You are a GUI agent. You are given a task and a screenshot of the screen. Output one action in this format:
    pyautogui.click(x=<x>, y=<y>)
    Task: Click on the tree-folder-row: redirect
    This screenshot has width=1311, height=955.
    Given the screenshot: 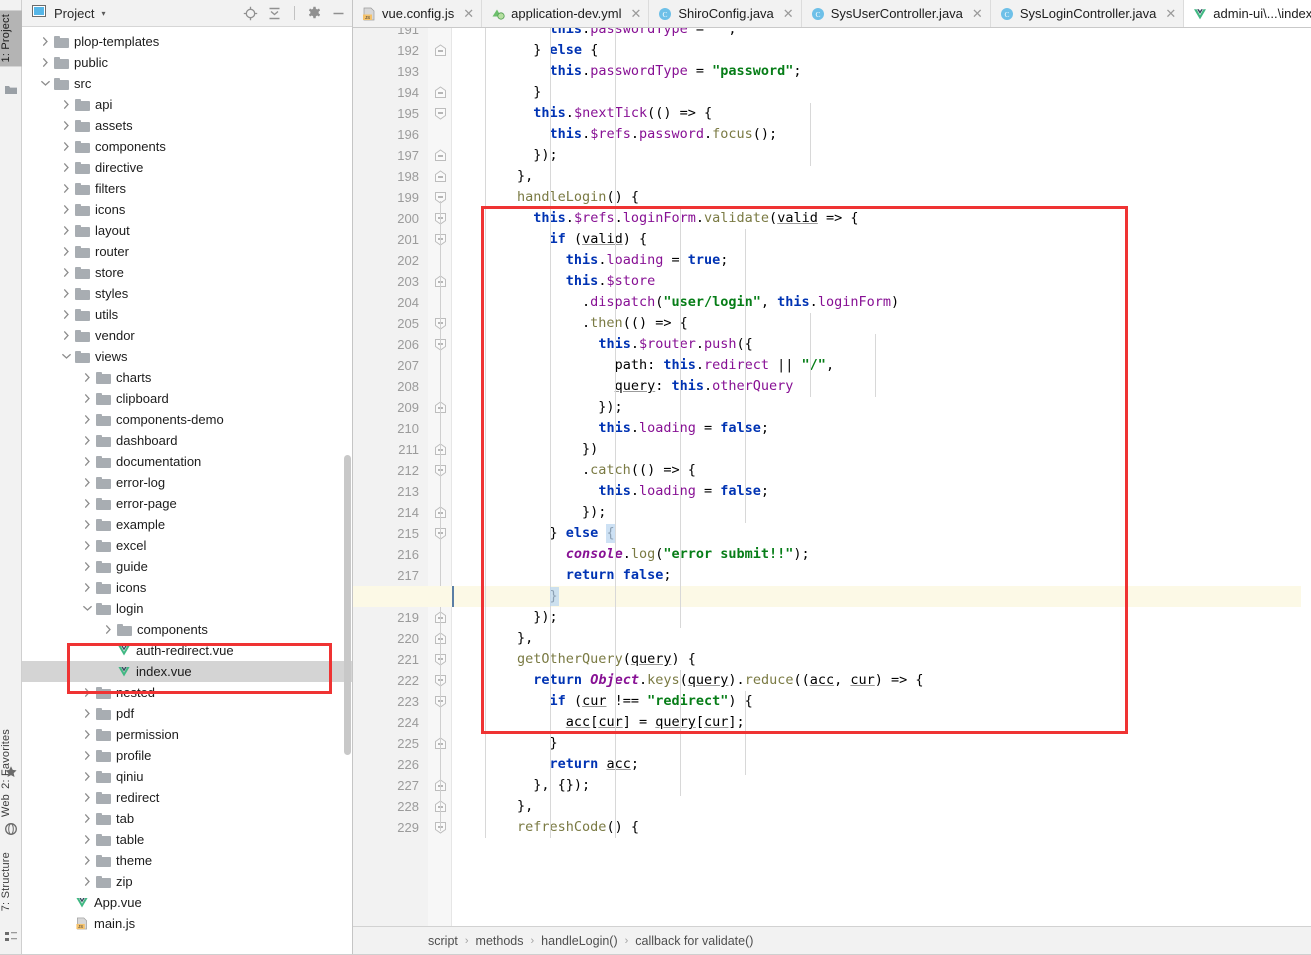 What is the action you would take?
    pyautogui.click(x=187, y=797)
    